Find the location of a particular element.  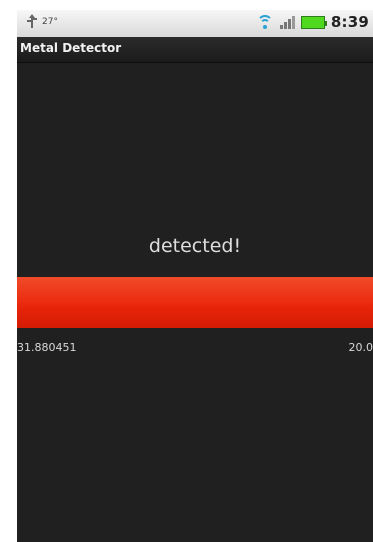

status-bar-left: 27° is located at coordinates (42, 22).